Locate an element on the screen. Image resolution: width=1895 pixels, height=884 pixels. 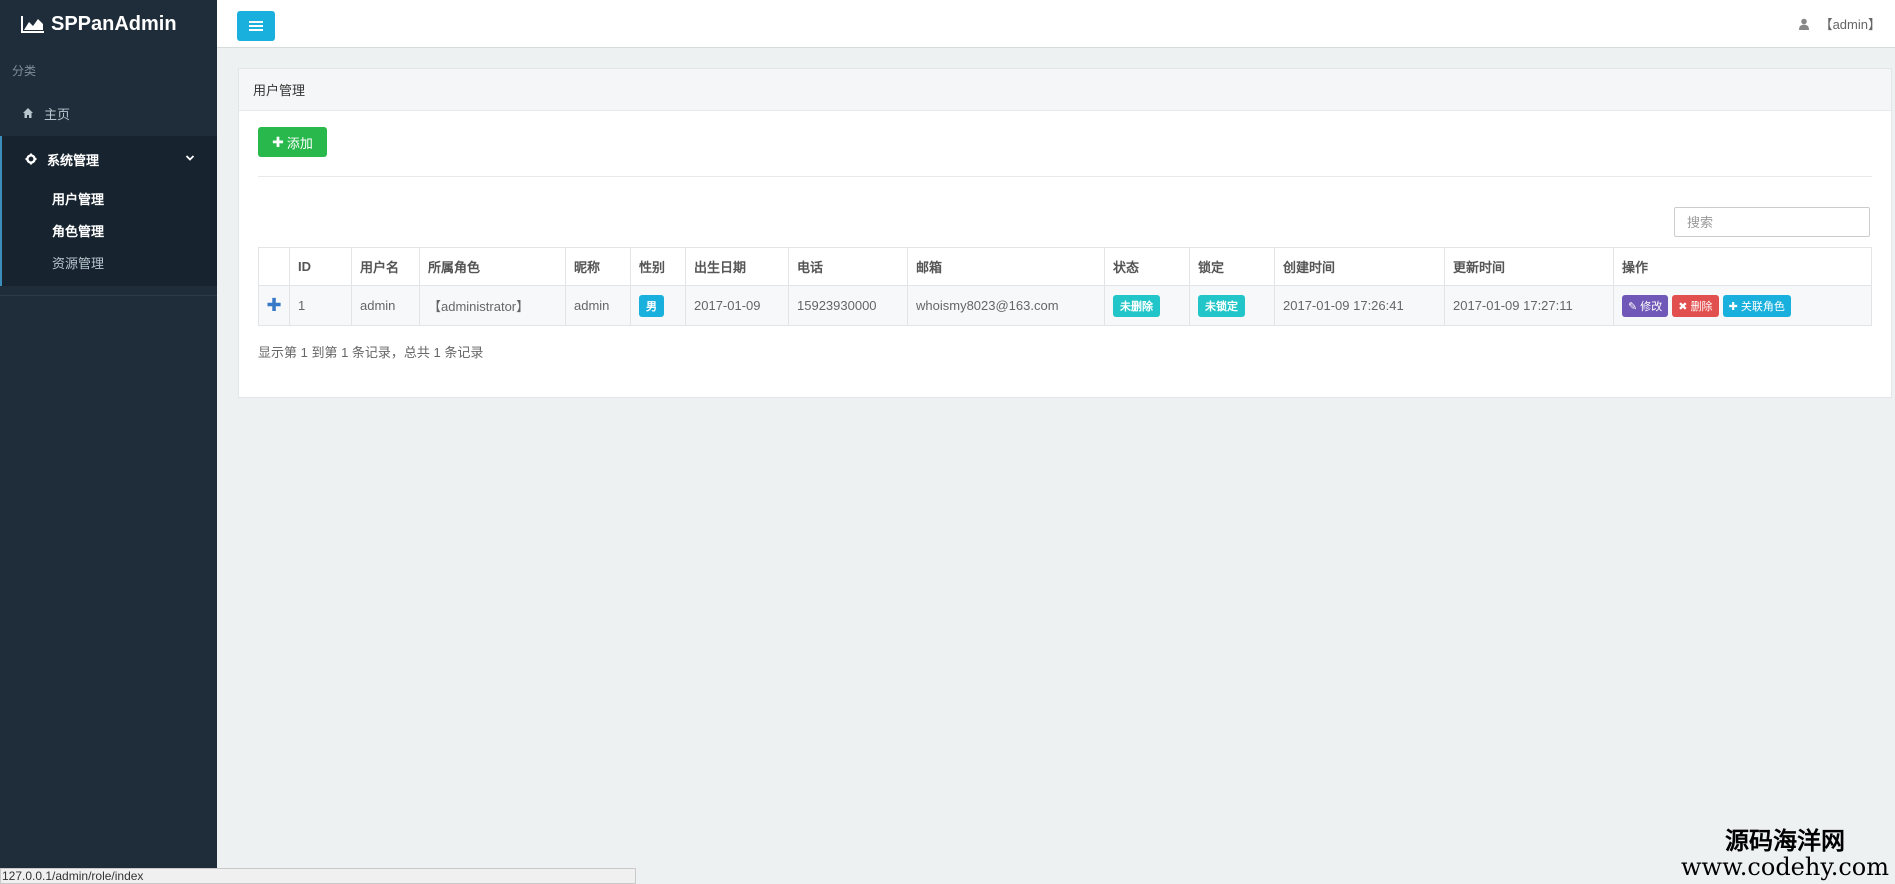
column-header-expand is located at coordinates (274, 266).